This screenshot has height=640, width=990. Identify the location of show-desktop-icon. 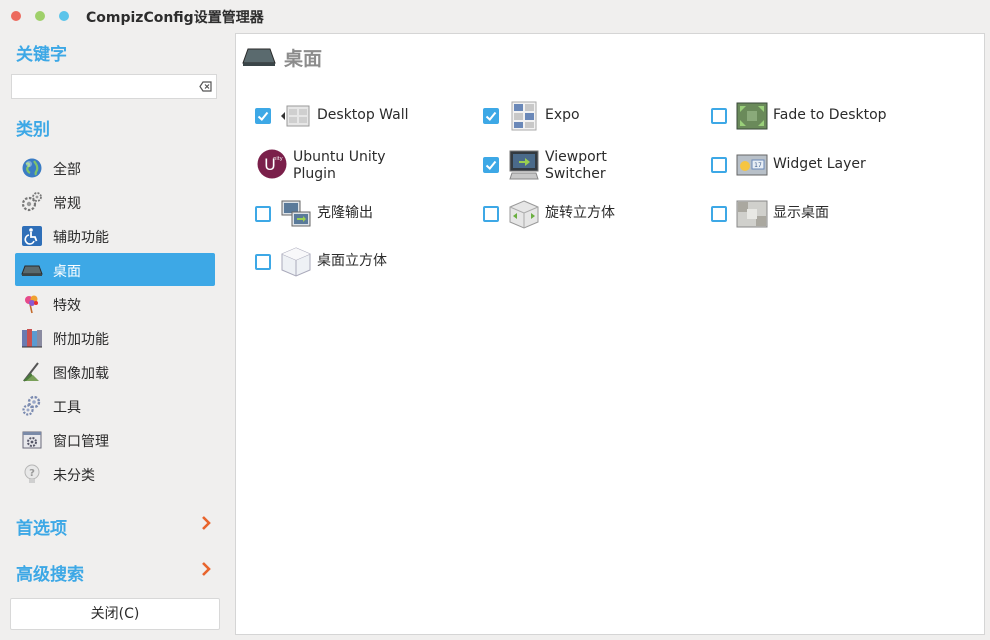
(752, 214).